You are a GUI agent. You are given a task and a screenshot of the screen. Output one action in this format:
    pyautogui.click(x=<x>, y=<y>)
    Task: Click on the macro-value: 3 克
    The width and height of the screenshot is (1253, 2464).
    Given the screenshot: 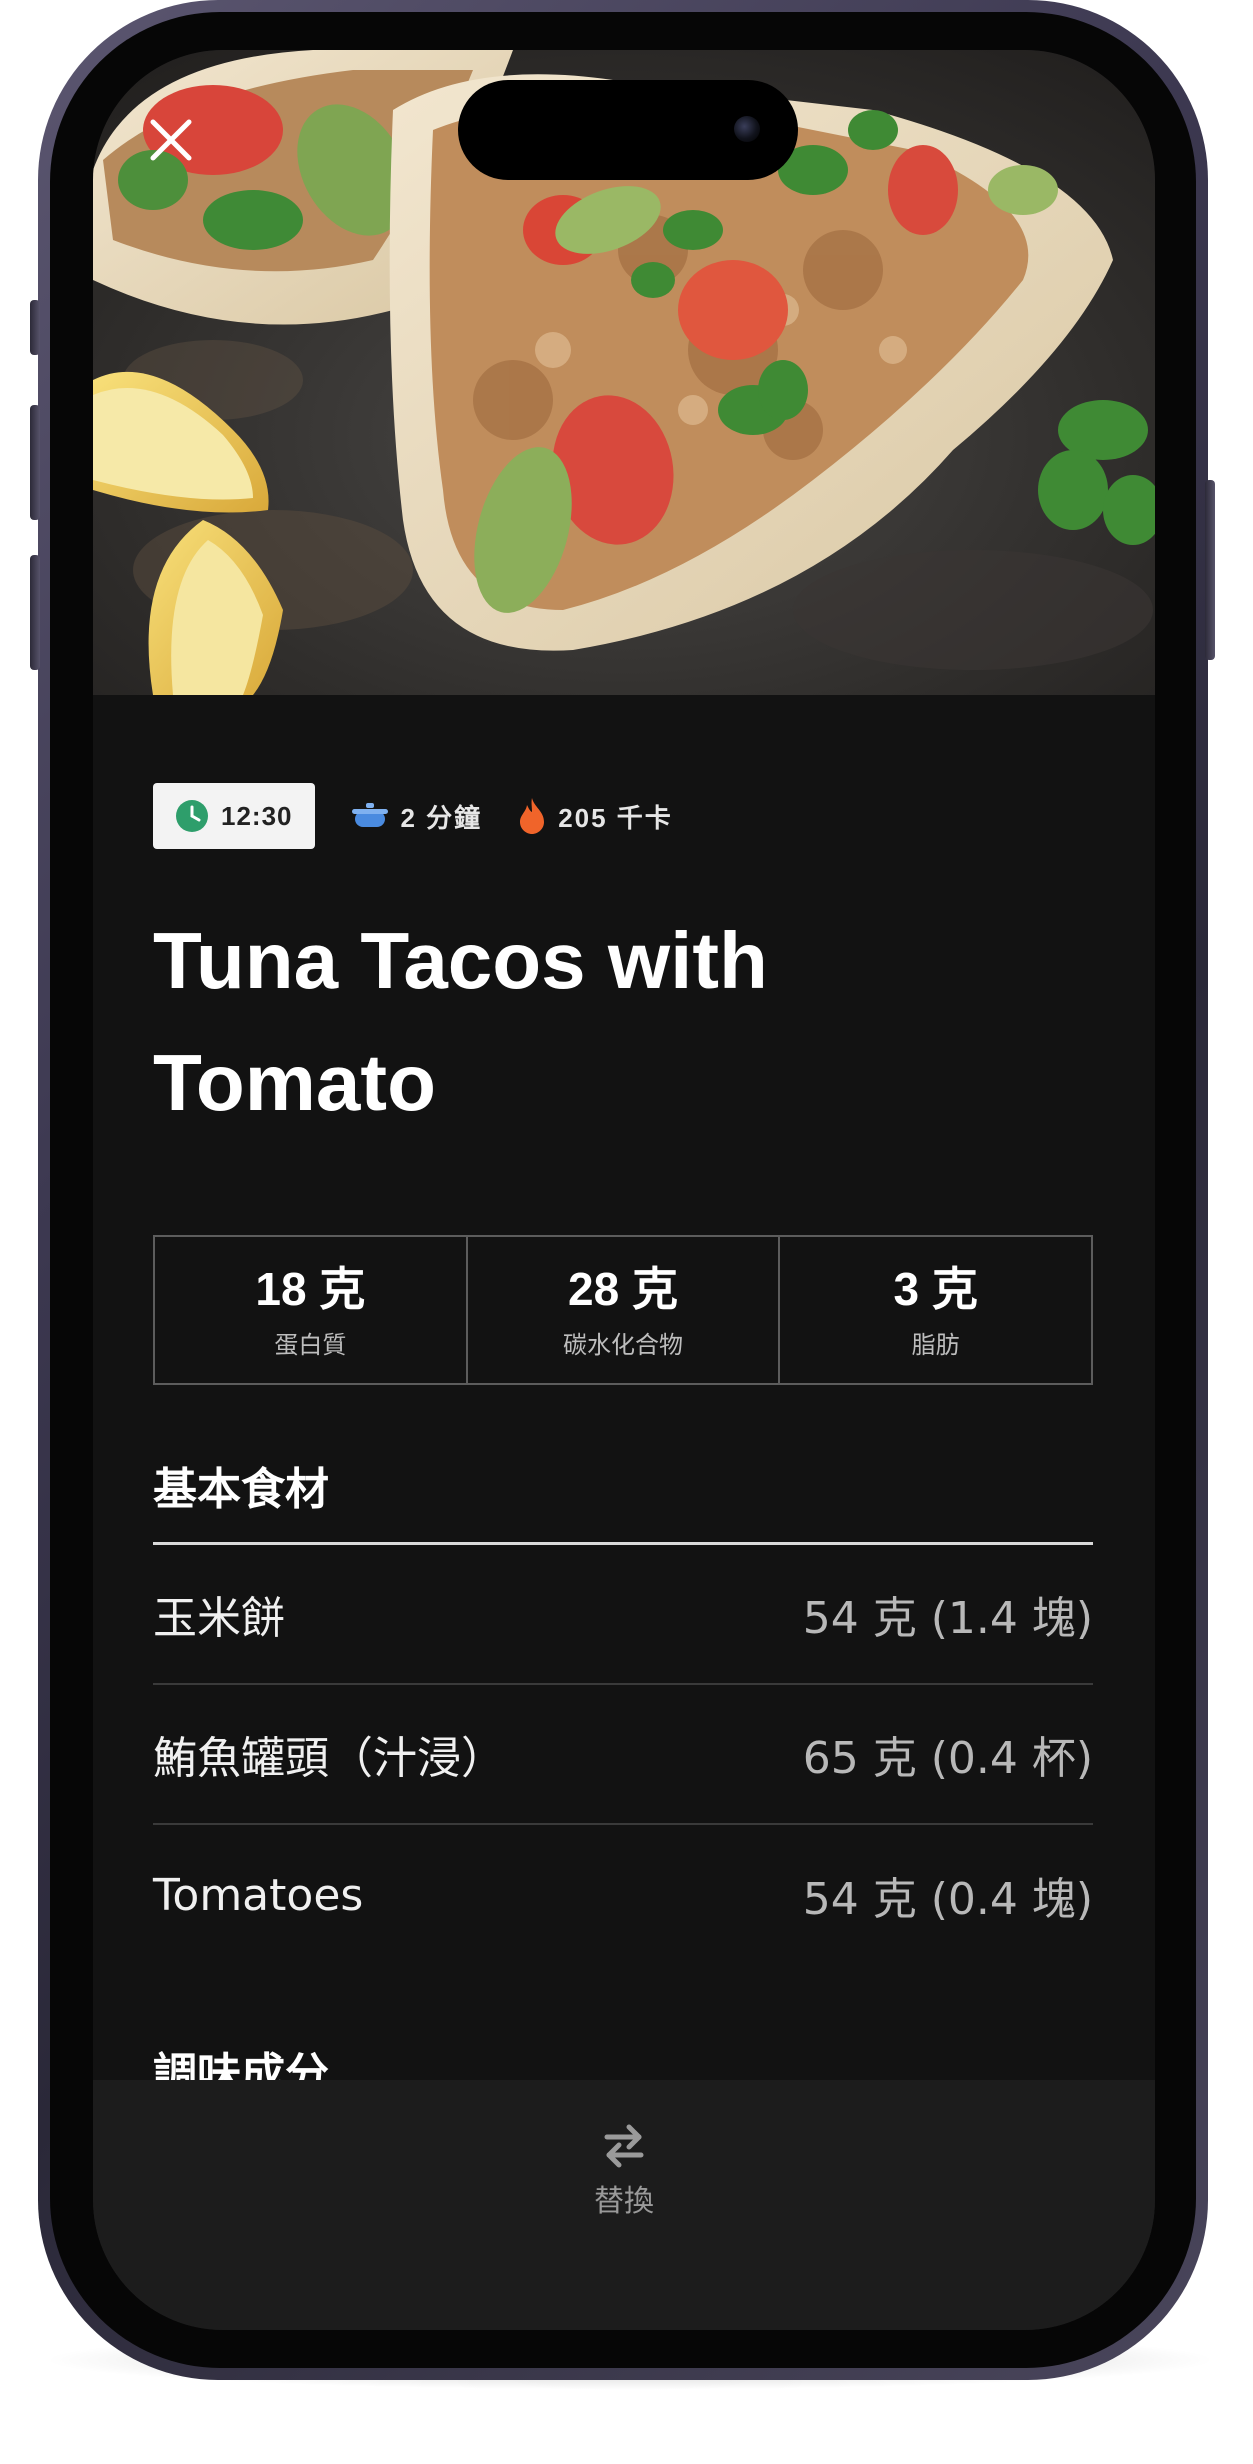 What is the action you would take?
    pyautogui.click(x=935, y=1288)
    